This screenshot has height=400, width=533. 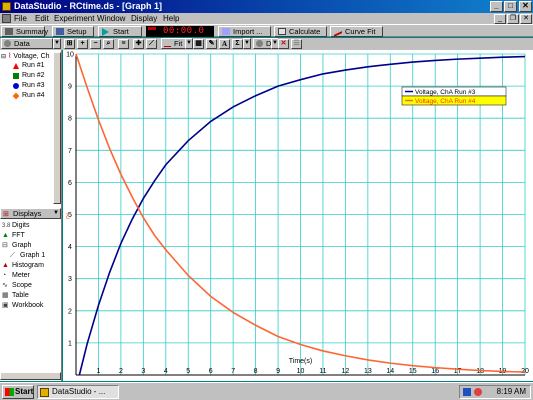 What do you see at coordinates (33, 65) in the screenshot?
I see `run-label: Run #1` at bounding box center [33, 65].